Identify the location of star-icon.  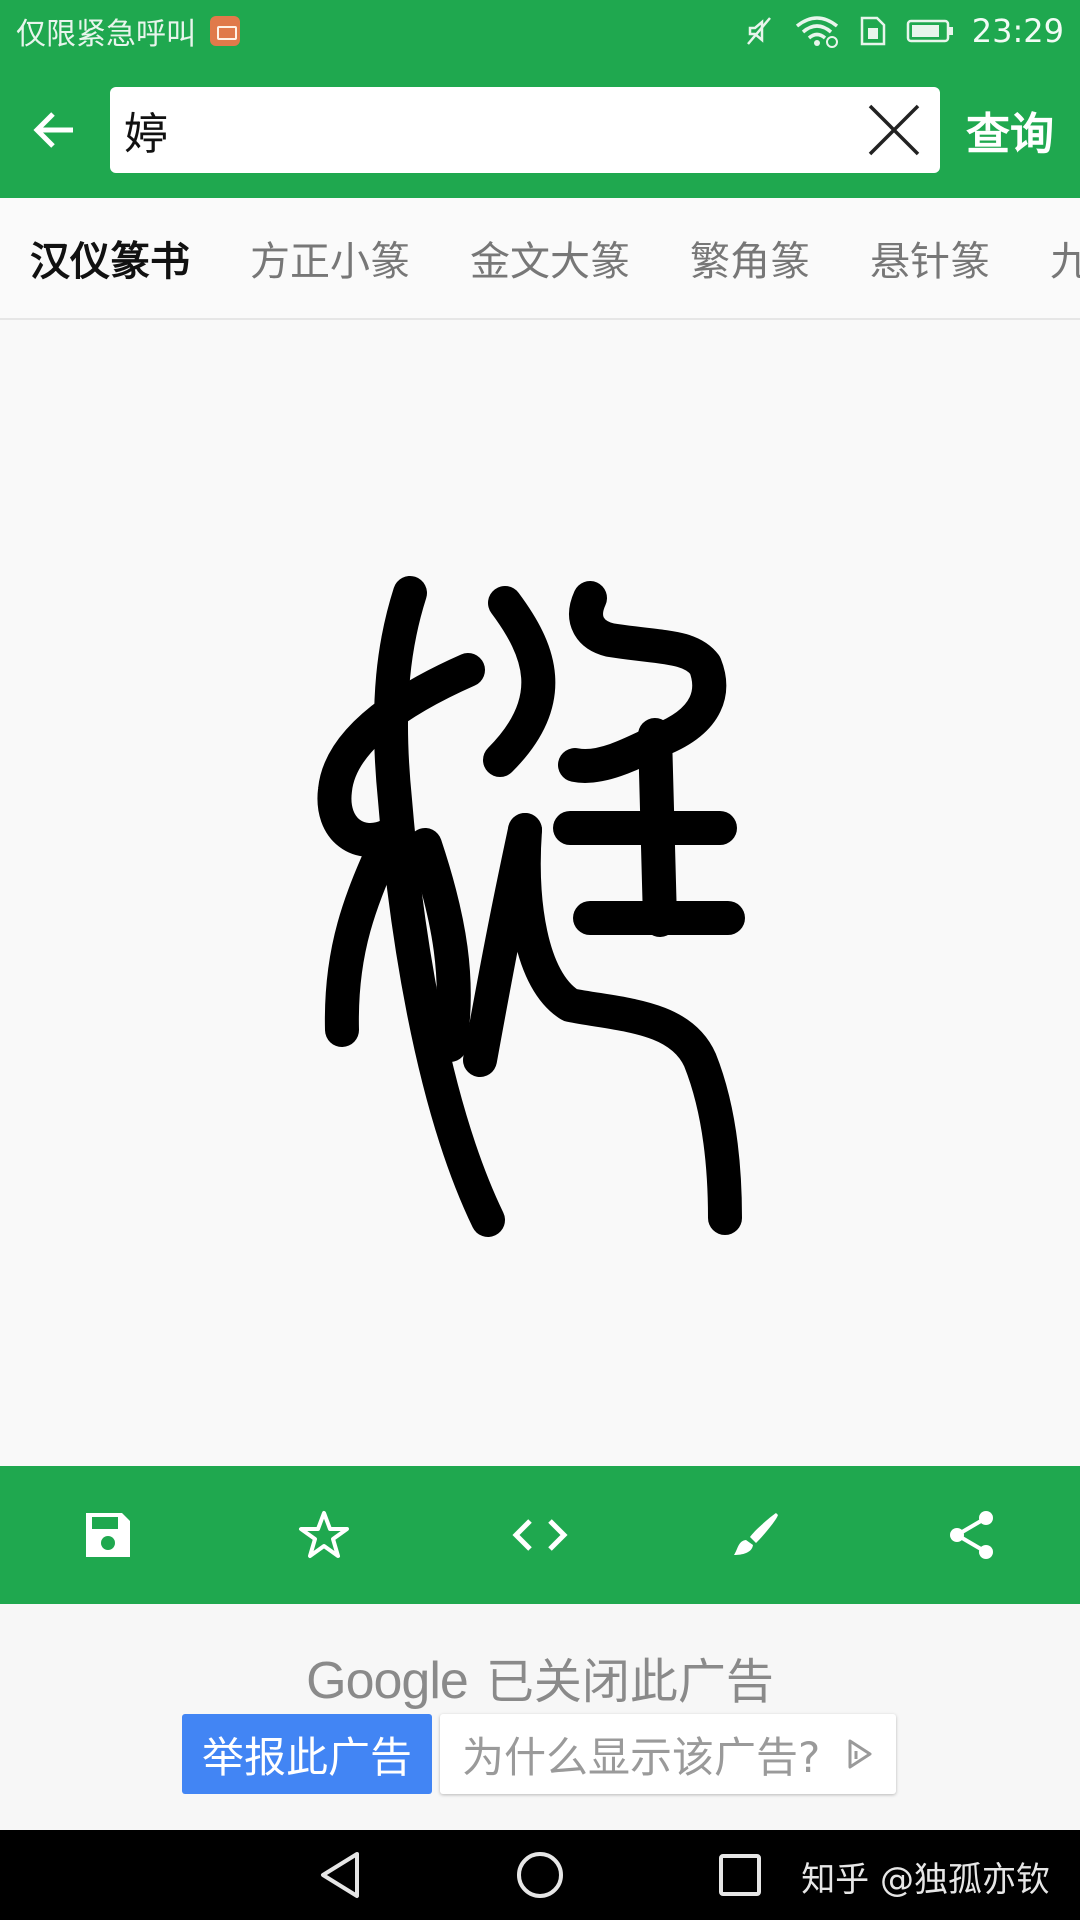
(324, 1534).